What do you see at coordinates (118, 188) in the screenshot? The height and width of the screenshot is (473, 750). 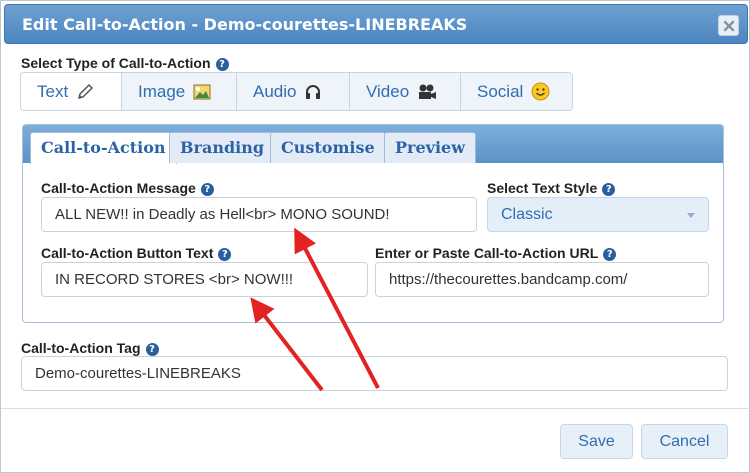 I see `message-label-text: Call-to-Action Message` at bounding box center [118, 188].